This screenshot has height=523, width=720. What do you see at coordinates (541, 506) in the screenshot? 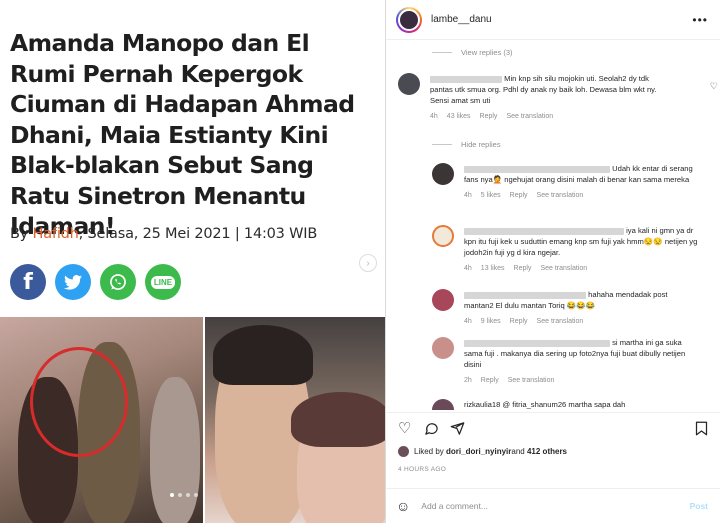
I see `comment-input` at bounding box center [541, 506].